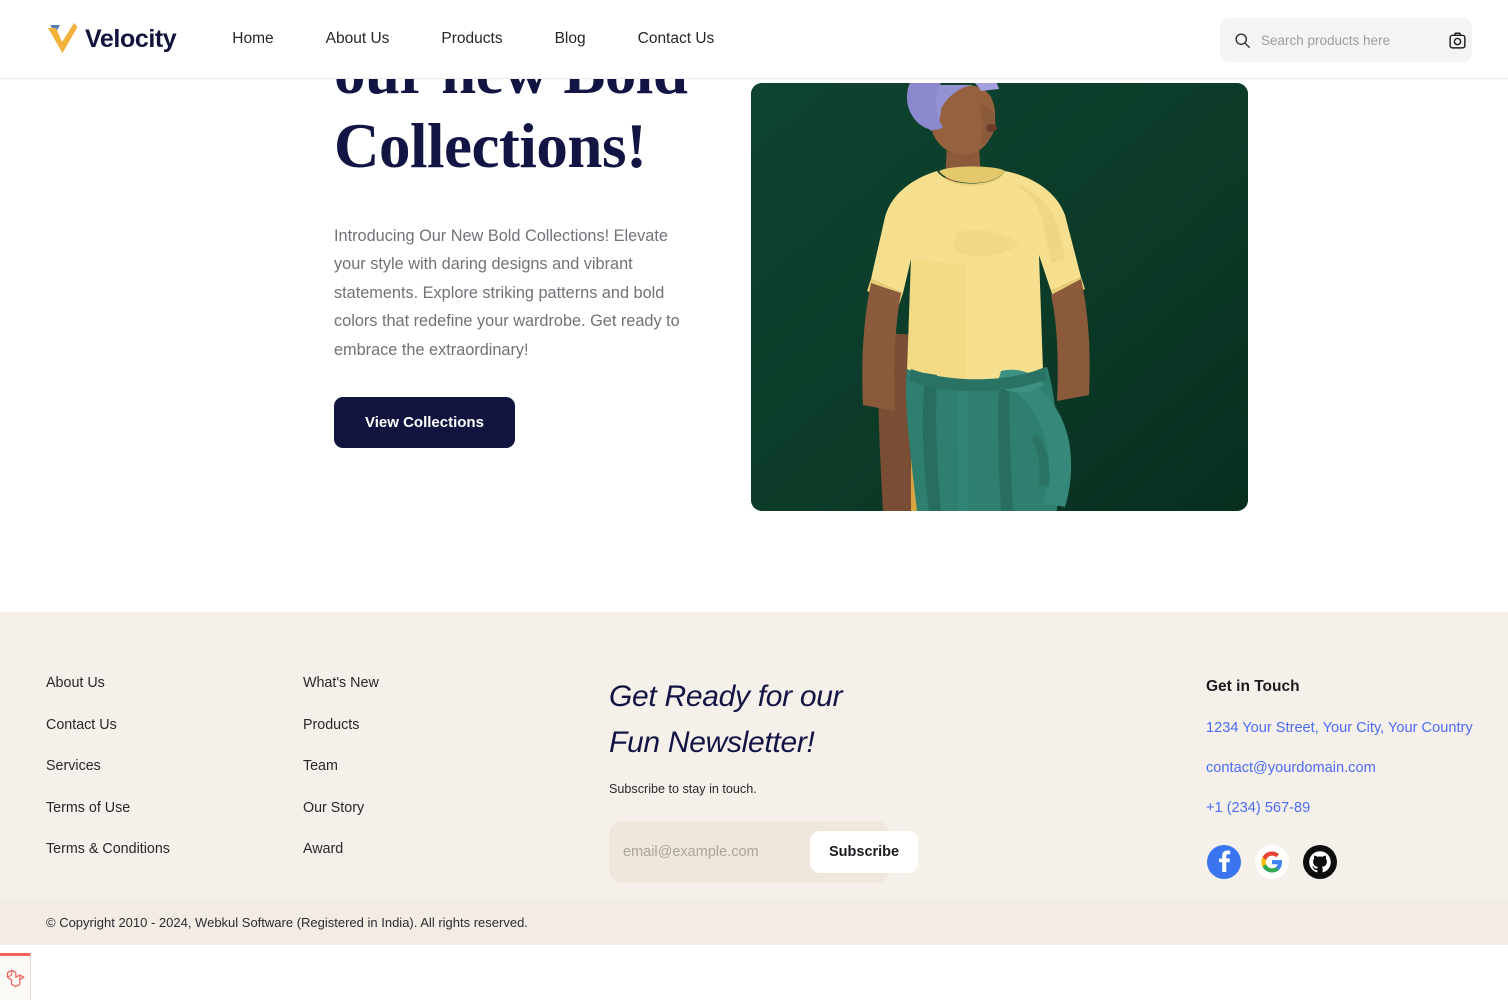 Image resolution: width=1508 pixels, height=1000 pixels. What do you see at coordinates (511, 93) in the screenshot?
I see `hero-title-line-1: our new Bold` at bounding box center [511, 93].